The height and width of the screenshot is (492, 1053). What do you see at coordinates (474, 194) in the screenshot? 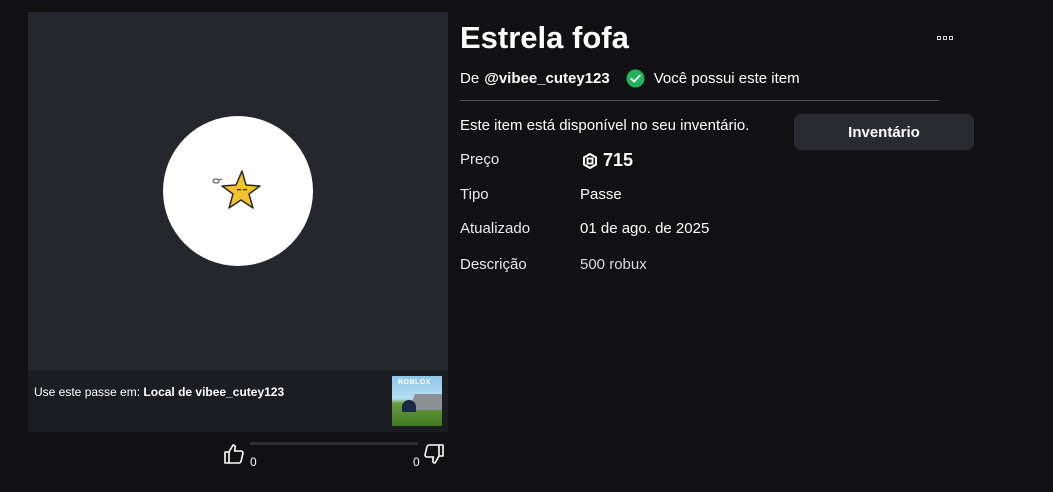
I see `type-label: Tipo` at bounding box center [474, 194].